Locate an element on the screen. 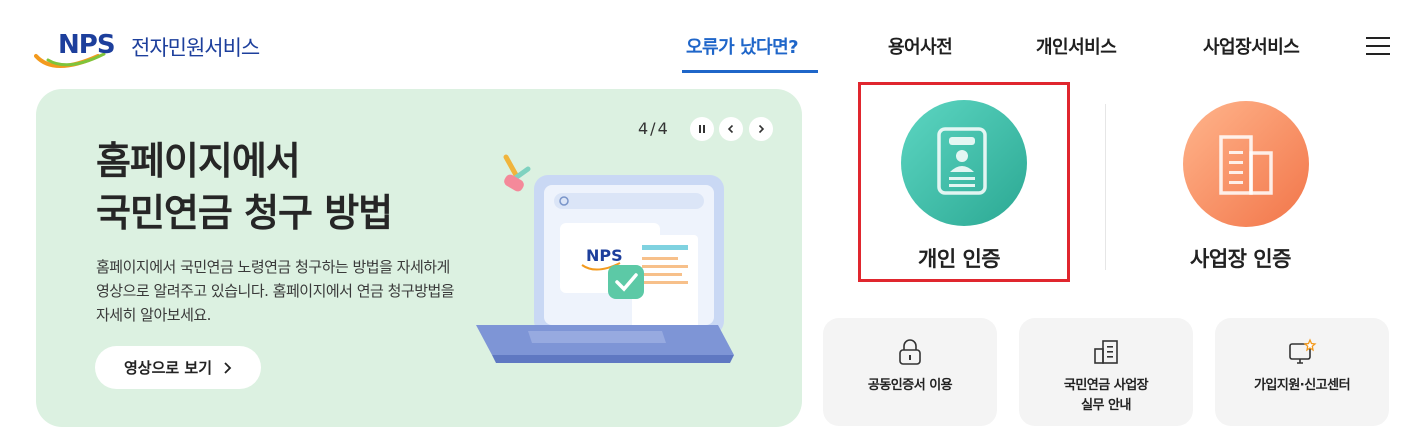 The height and width of the screenshot is (448, 1420). prev-slide-icon is located at coordinates (731, 129).